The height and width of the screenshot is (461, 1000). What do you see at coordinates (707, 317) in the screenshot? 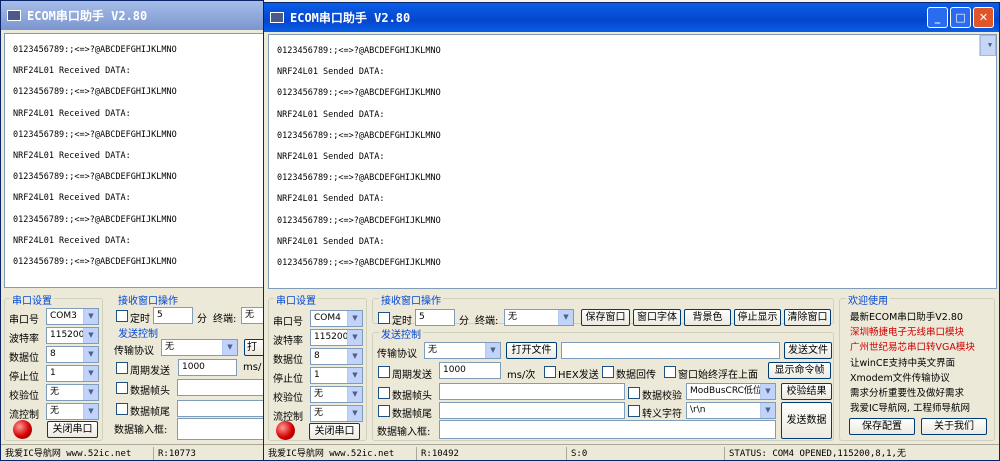
I see `background-color-button: 背景色` at bounding box center [707, 317].